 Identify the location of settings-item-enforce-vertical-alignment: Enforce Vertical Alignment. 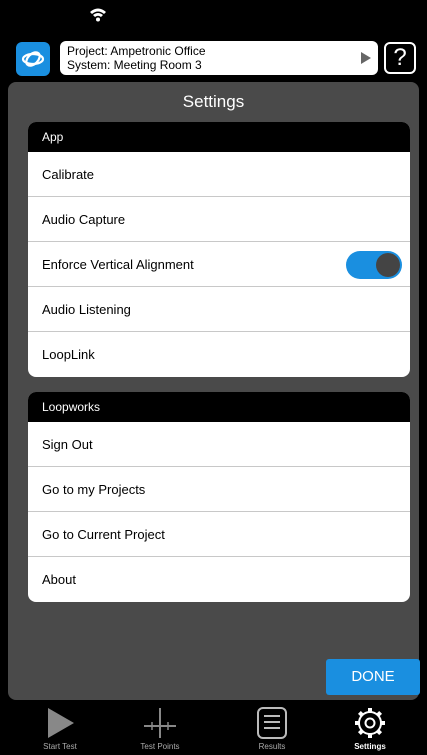
(219, 264).